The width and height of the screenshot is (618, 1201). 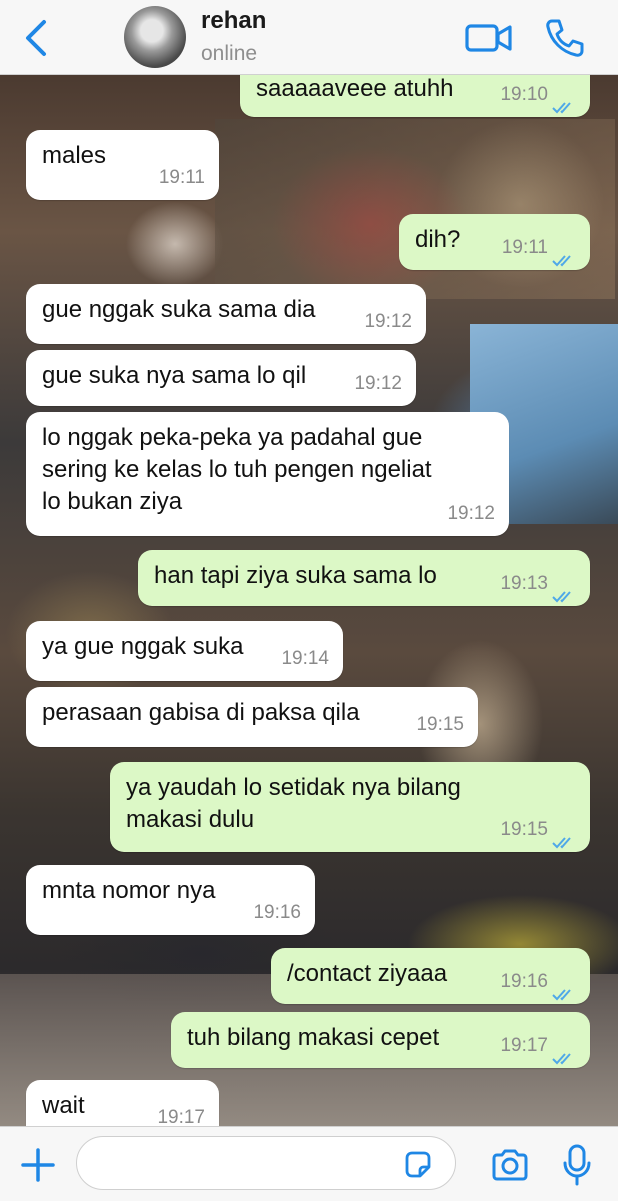 I want to click on outgoing-message: han tapi ziya suka sama lo 19:13, so click(x=364, y=578).